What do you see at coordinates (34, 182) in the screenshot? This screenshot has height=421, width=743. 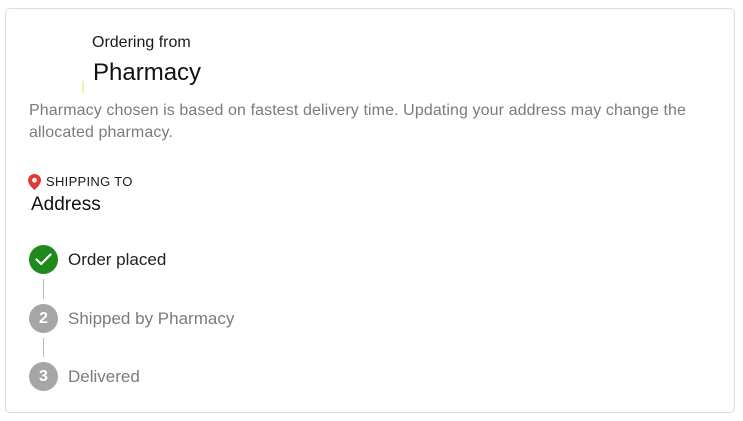 I see `location-pin-icon` at bounding box center [34, 182].